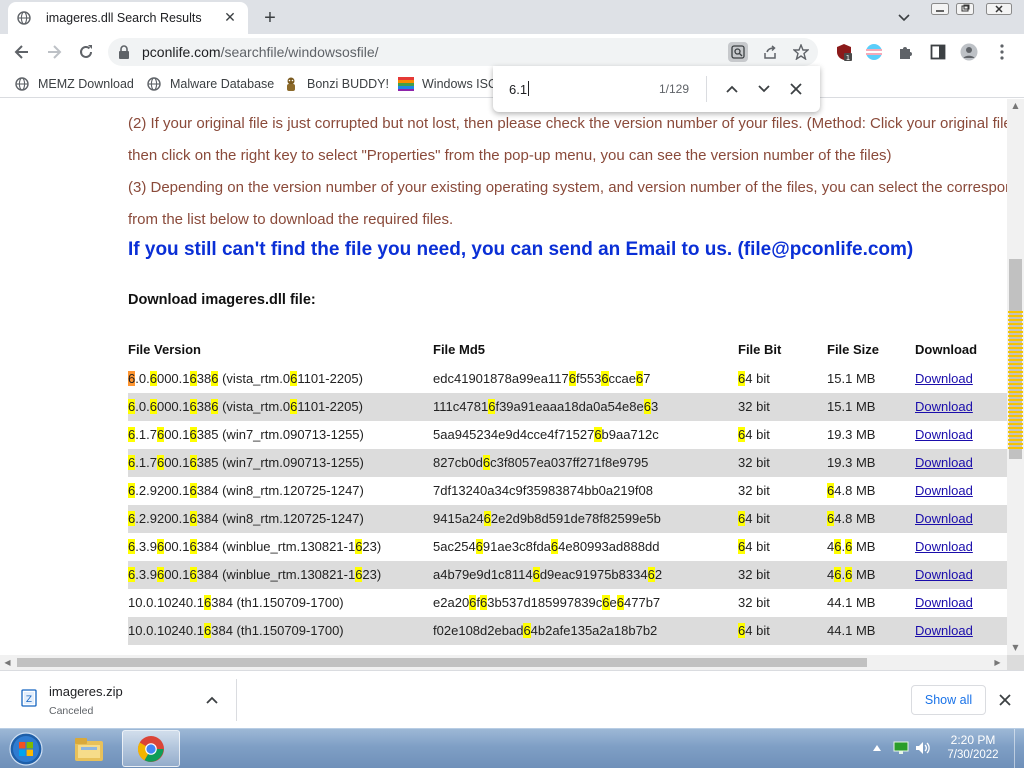  What do you see at coordinates (7, 662) in the screenshot?
I see `scroll-left-arrow-icon: ◀` at bounding box center [7, 662].